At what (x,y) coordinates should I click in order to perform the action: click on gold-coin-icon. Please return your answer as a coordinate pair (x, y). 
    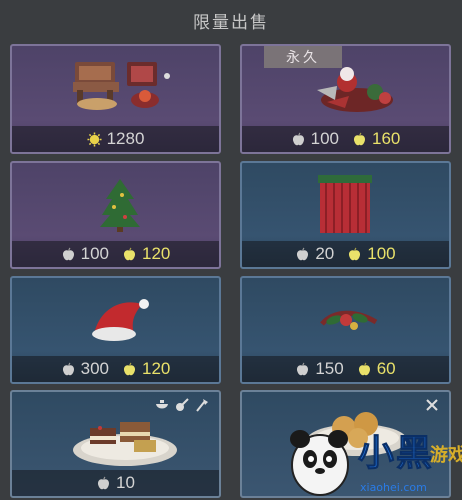
    Looking at the image, I should click on (94, 139).